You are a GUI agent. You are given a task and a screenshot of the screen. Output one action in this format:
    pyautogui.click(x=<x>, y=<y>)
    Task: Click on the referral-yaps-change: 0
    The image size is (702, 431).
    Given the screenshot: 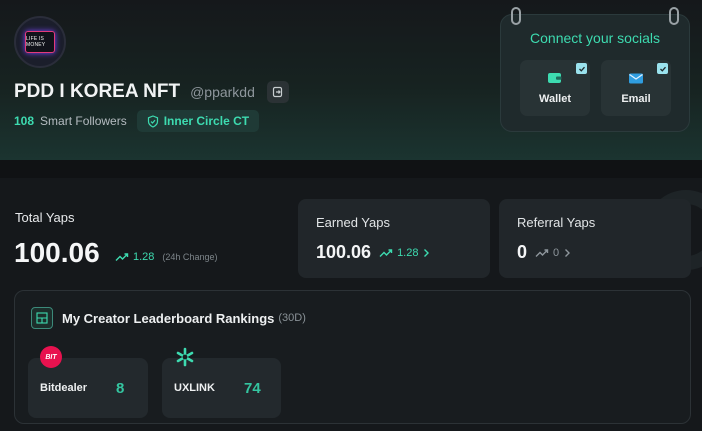 What is the action you would take?
    pyautogui.click(x=553, y=253)
    